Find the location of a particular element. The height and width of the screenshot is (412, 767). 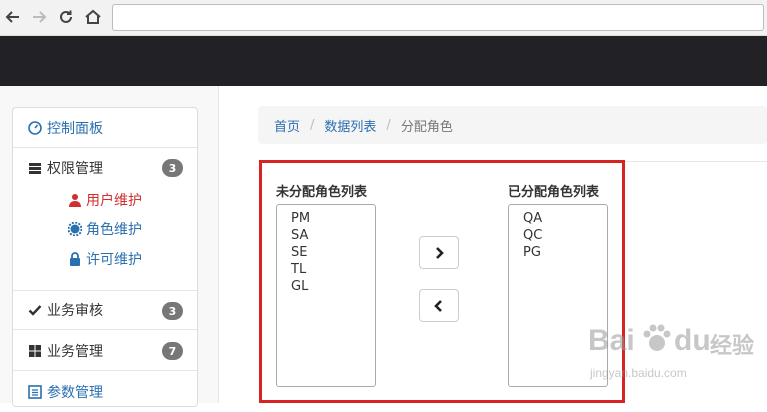

sidebar-item-label: 权限管理 is located at coordinates (75, 169).